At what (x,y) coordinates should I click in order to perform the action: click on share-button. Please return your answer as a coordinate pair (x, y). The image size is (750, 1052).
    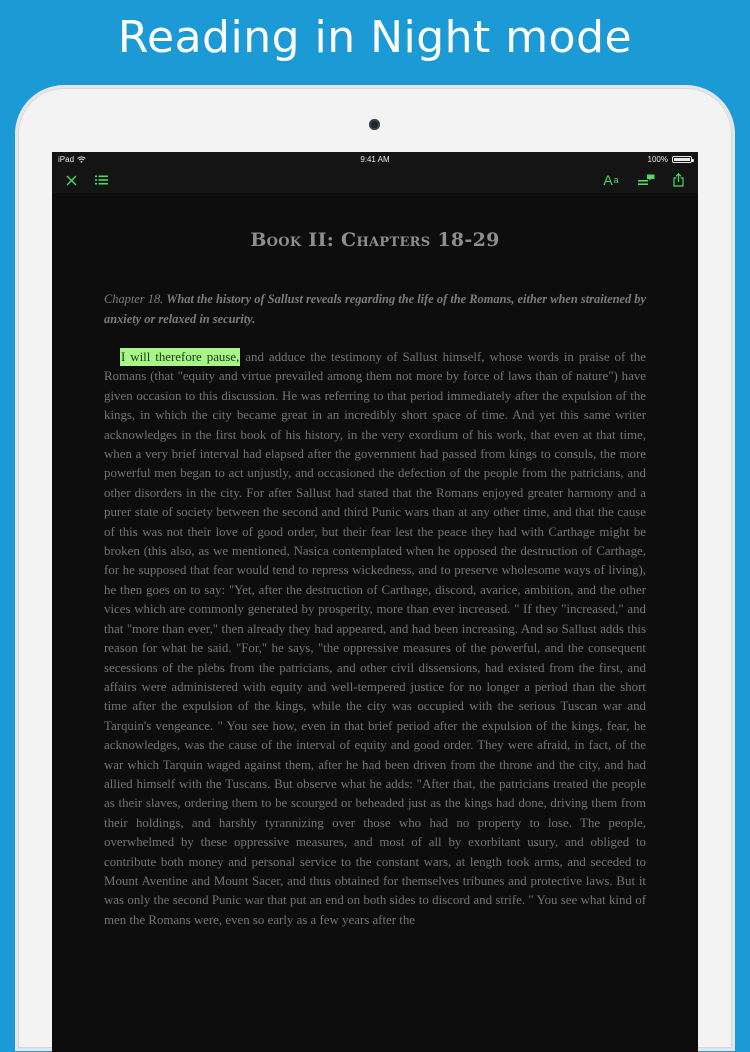
    Looking at the image, I should click on (678, 180).